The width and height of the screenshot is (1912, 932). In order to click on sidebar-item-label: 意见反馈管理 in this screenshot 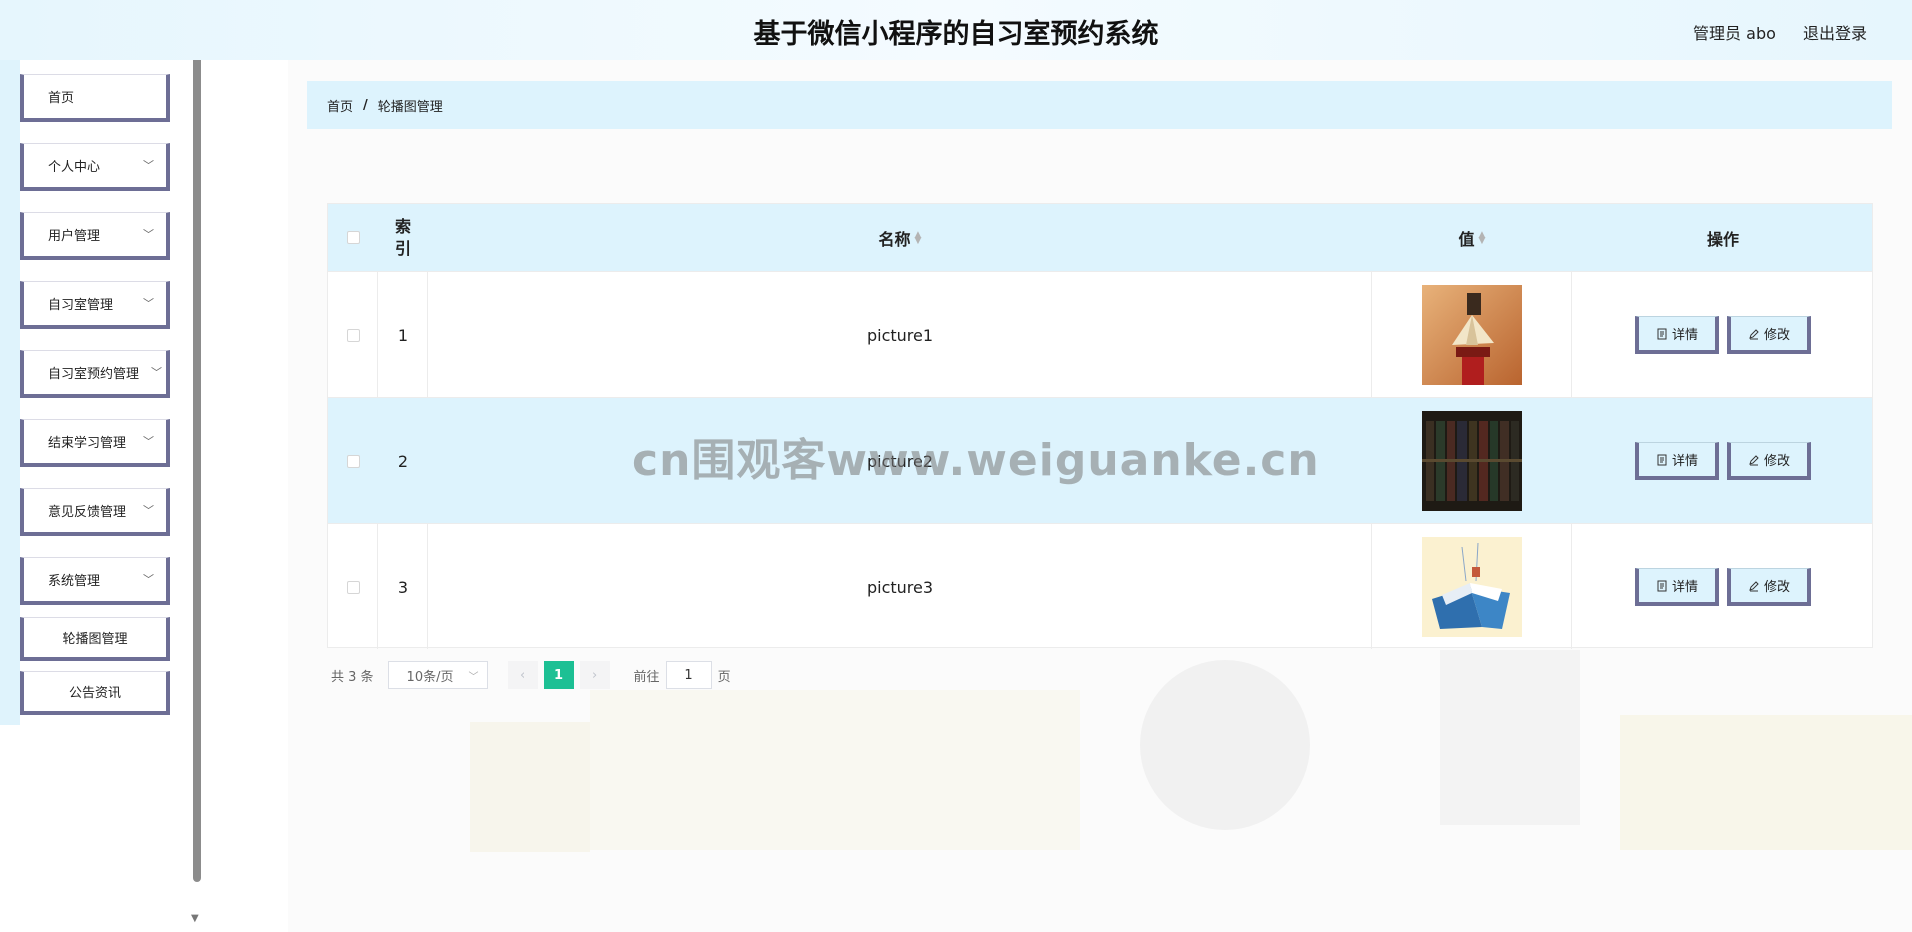, I will do `click(87, 512)`.